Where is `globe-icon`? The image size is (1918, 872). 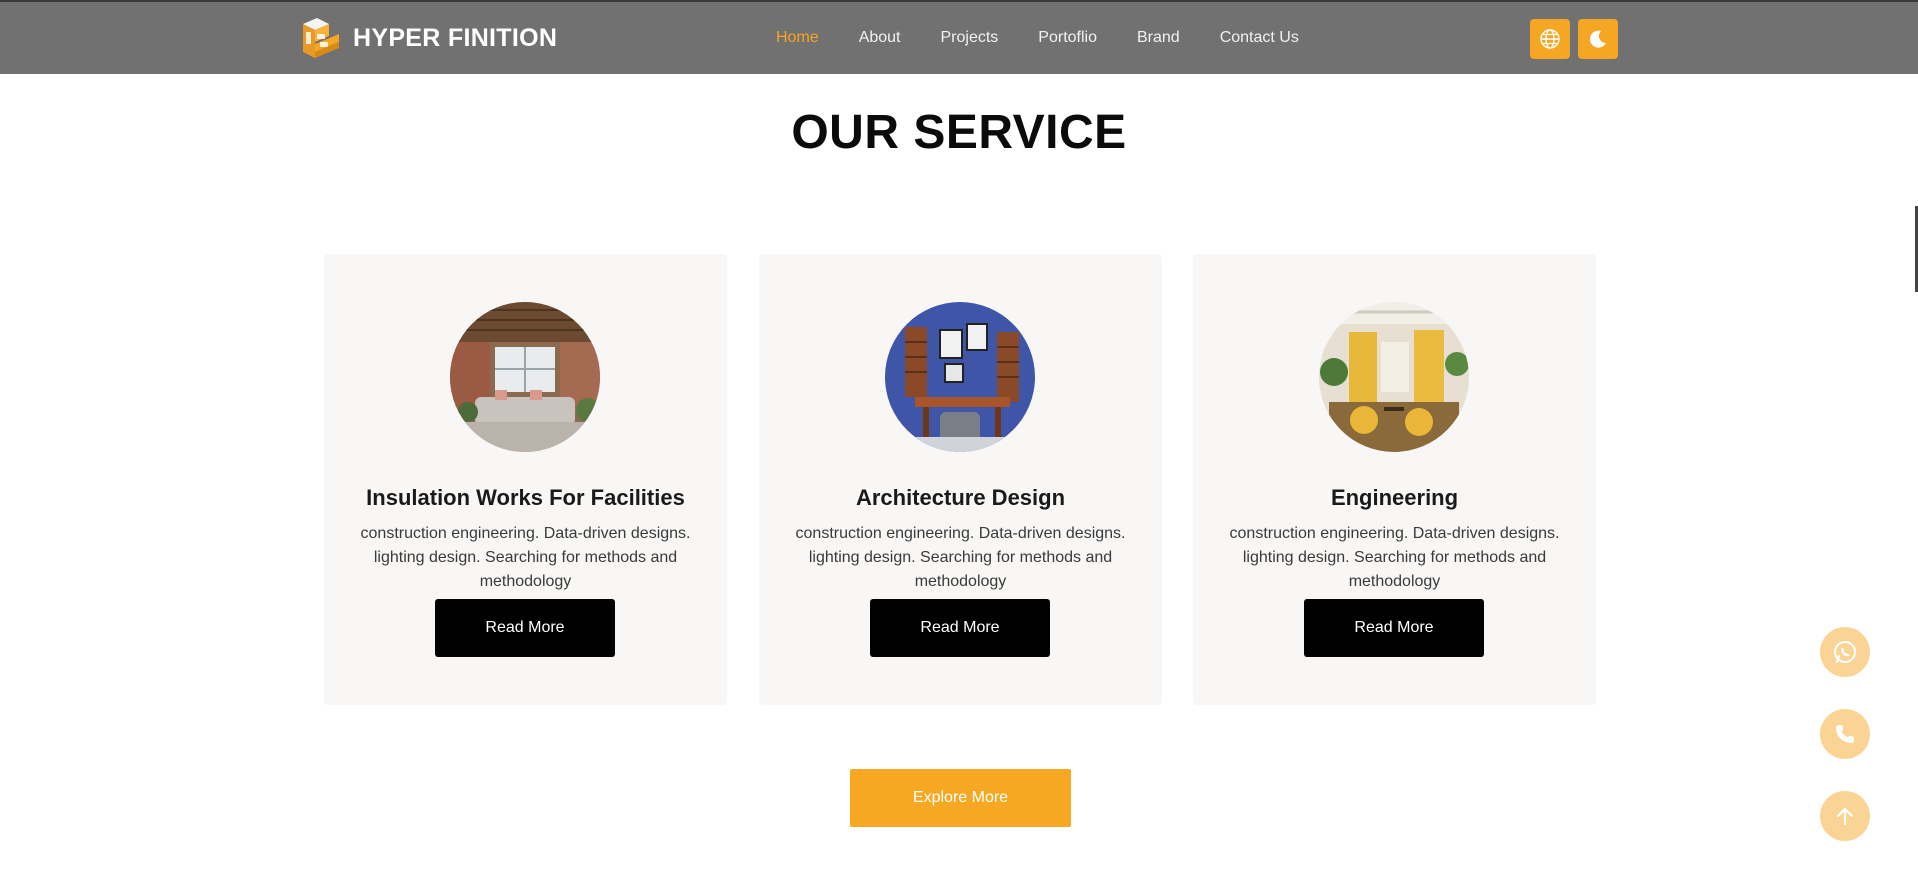
globe-icon is located at coordinates (1550, 39).